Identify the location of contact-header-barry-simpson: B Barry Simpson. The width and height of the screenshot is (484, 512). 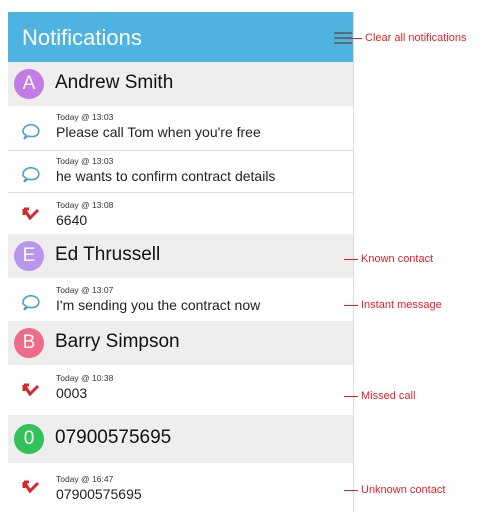
(181, 343).